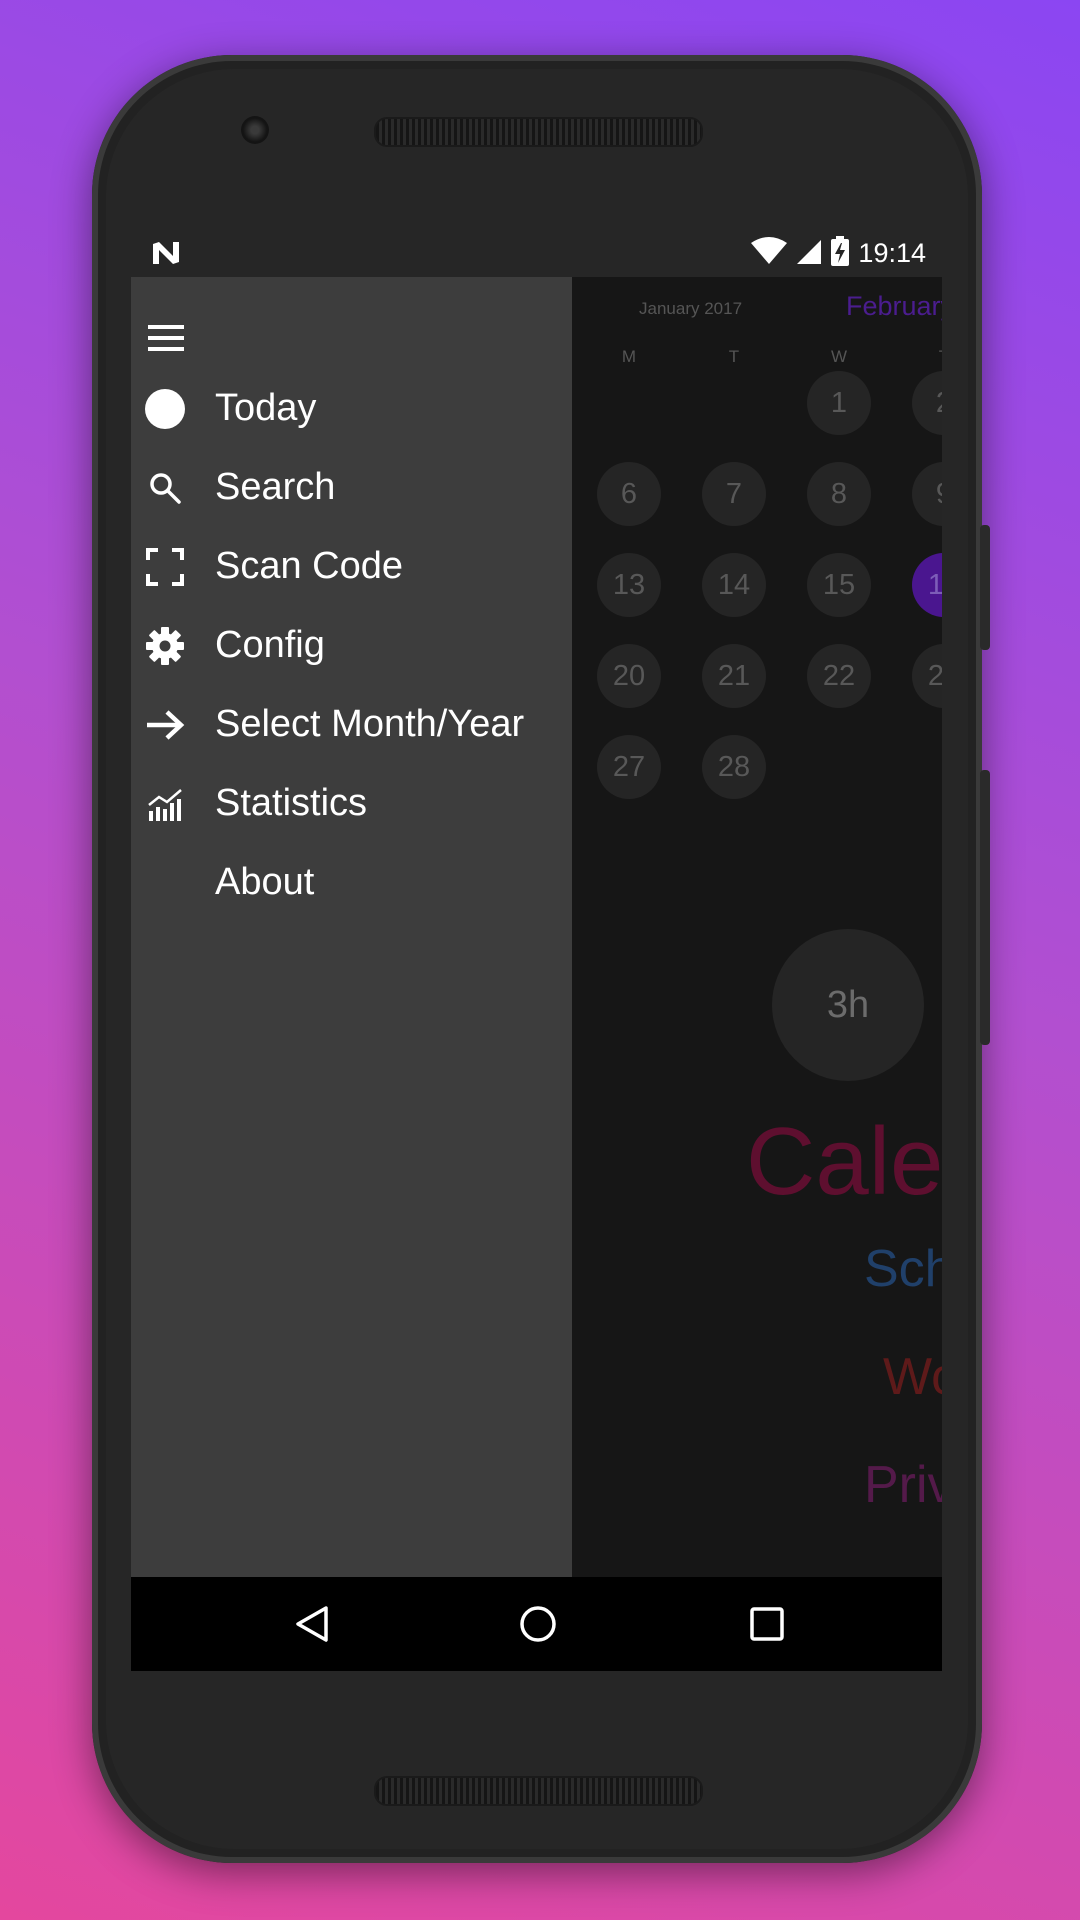  I want to click on drawer-item-label: Today, so click(266, 408).